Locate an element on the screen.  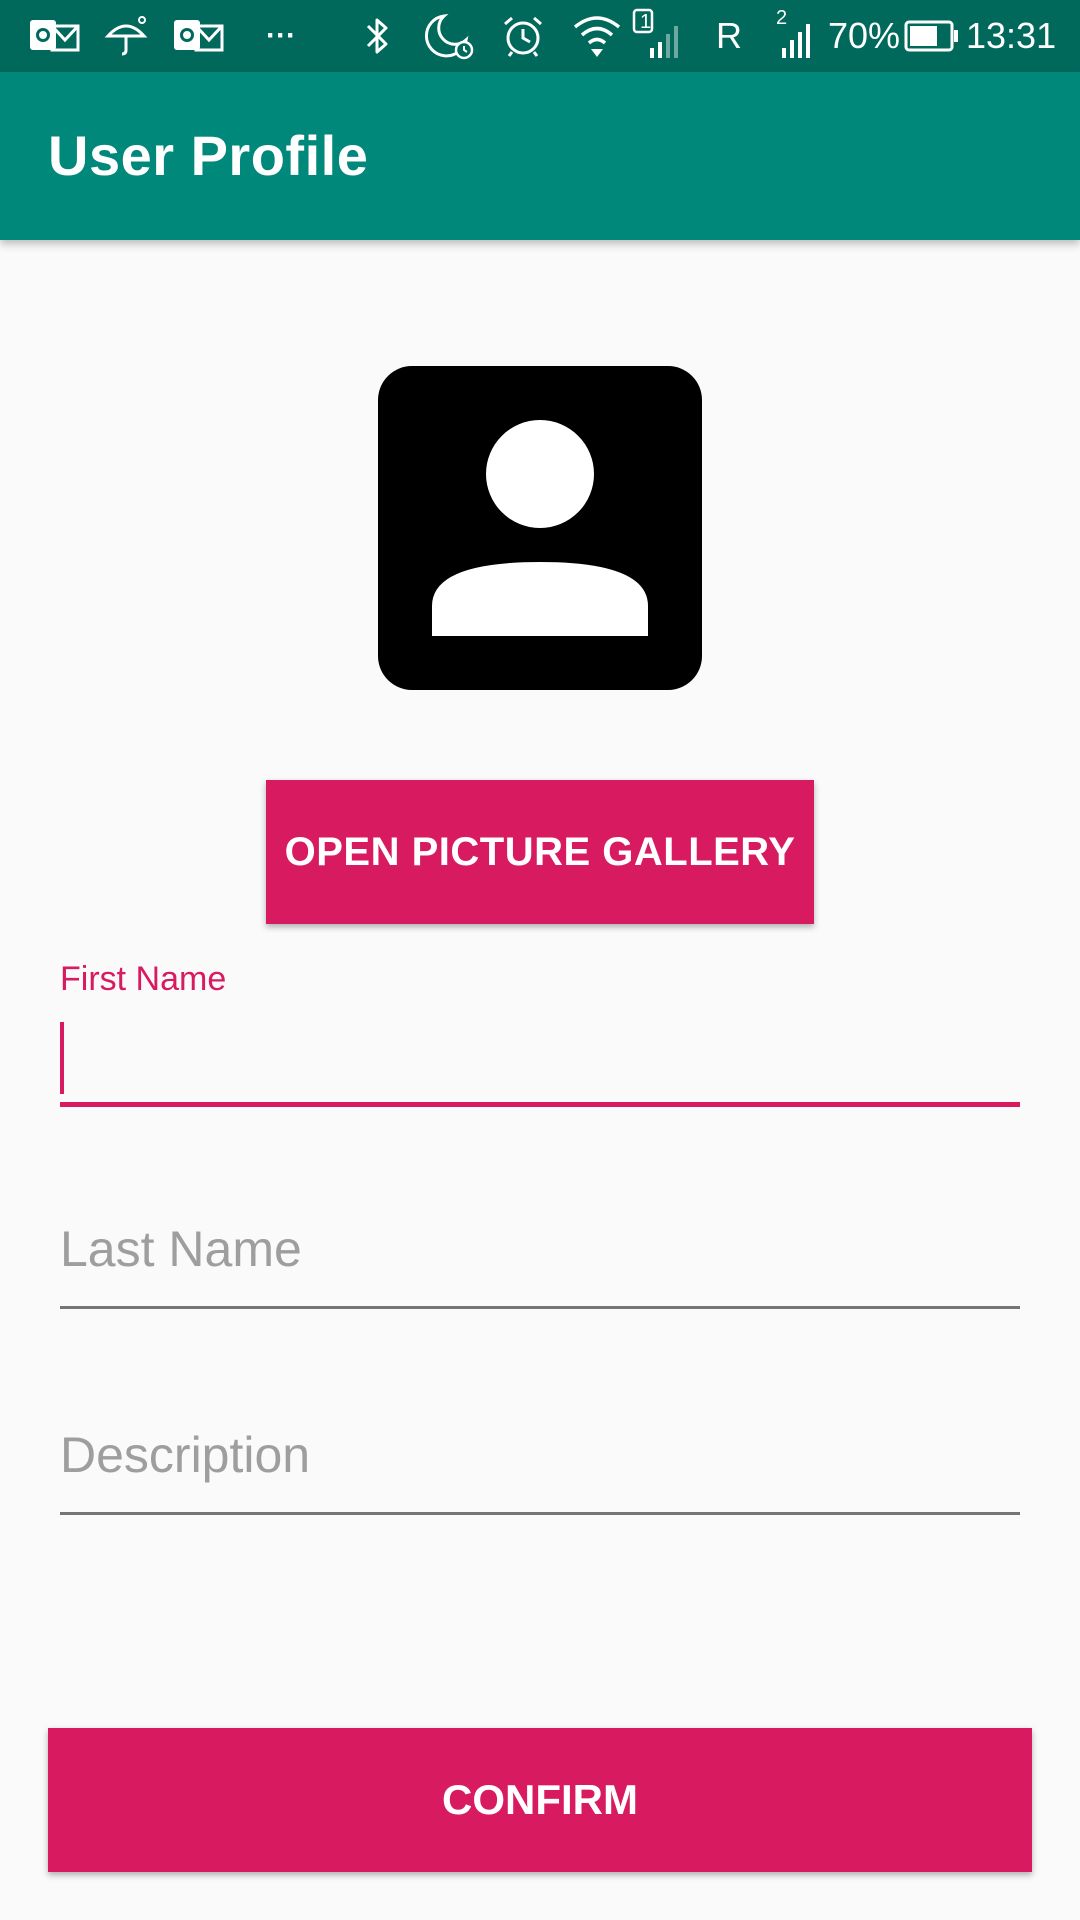
last-name-field: Last Name is located at coordinates (540, 1265).